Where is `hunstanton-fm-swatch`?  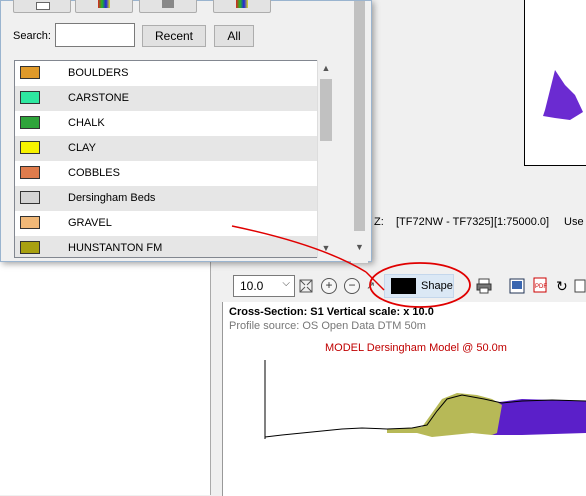 hunstanton-fm-swatch is located at coordinates (30, 247).